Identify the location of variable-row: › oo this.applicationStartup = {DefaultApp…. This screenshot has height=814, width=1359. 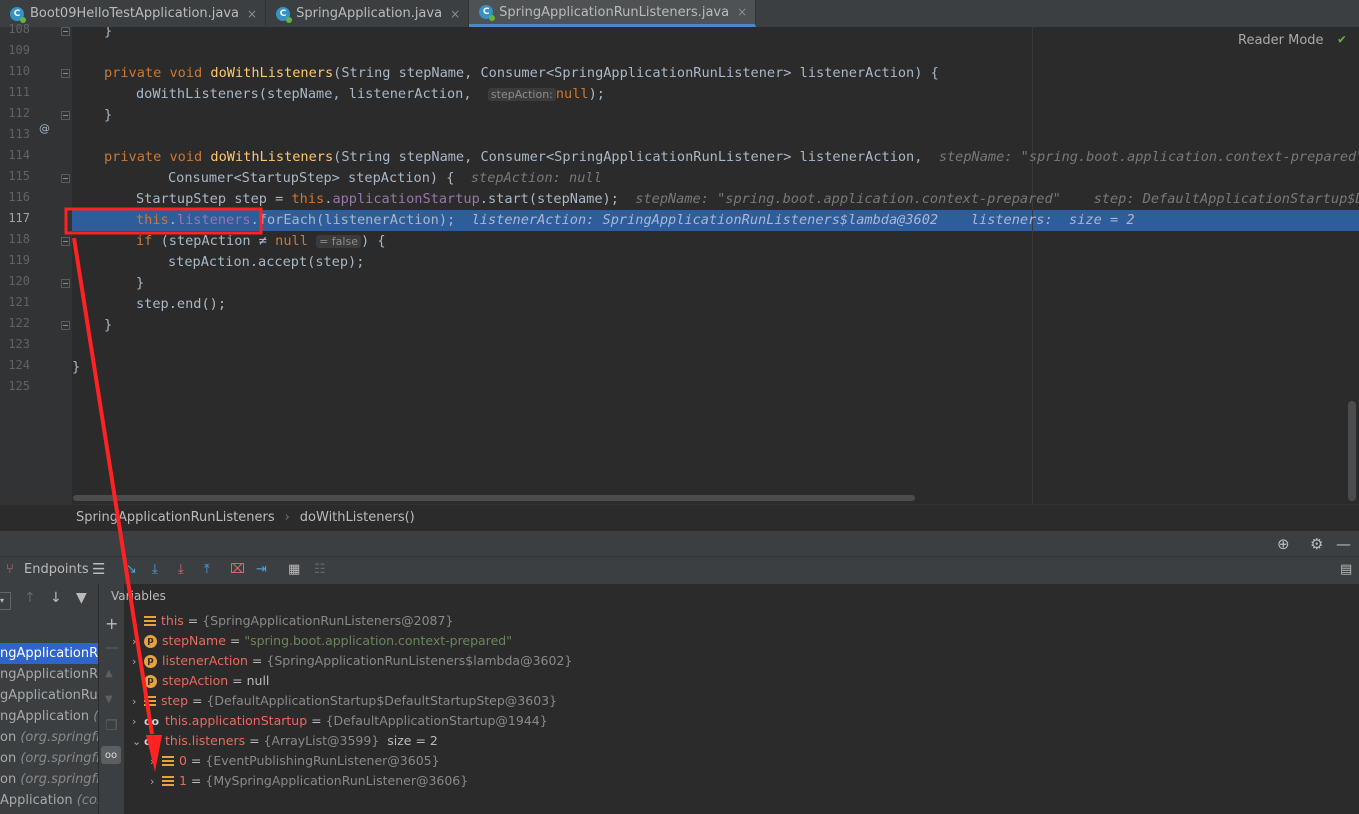
(340, 721).